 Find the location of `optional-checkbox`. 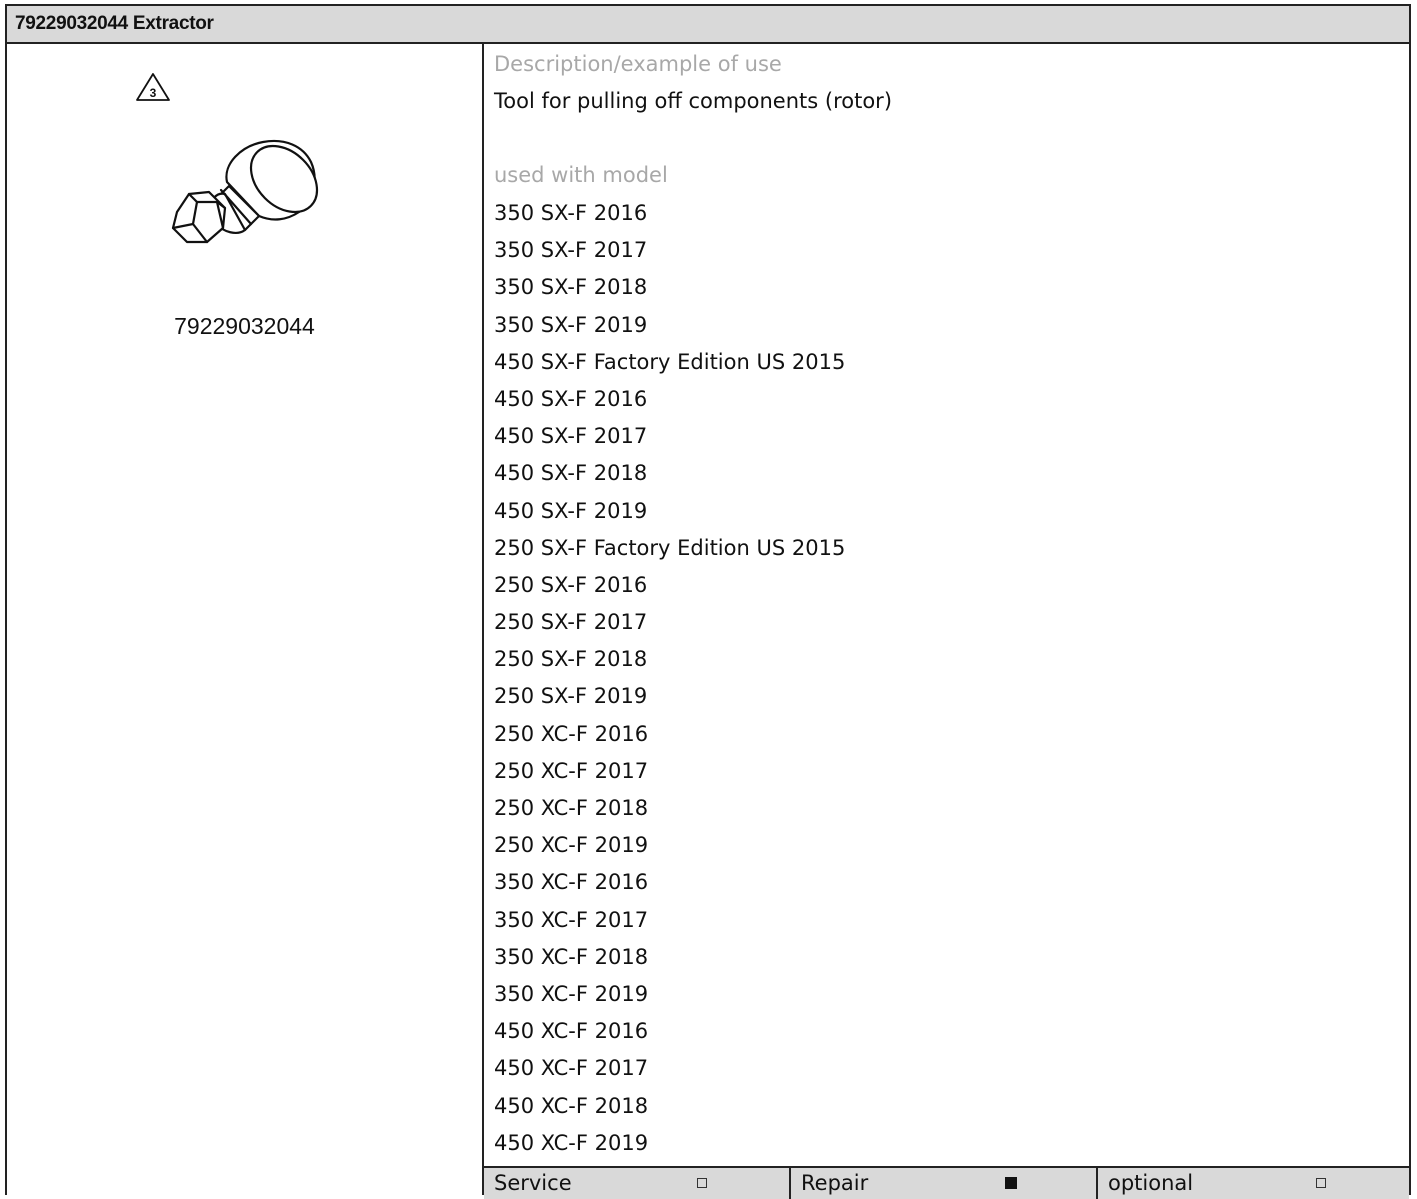

optional-checkbox is located at coordinates (1321, 1183).